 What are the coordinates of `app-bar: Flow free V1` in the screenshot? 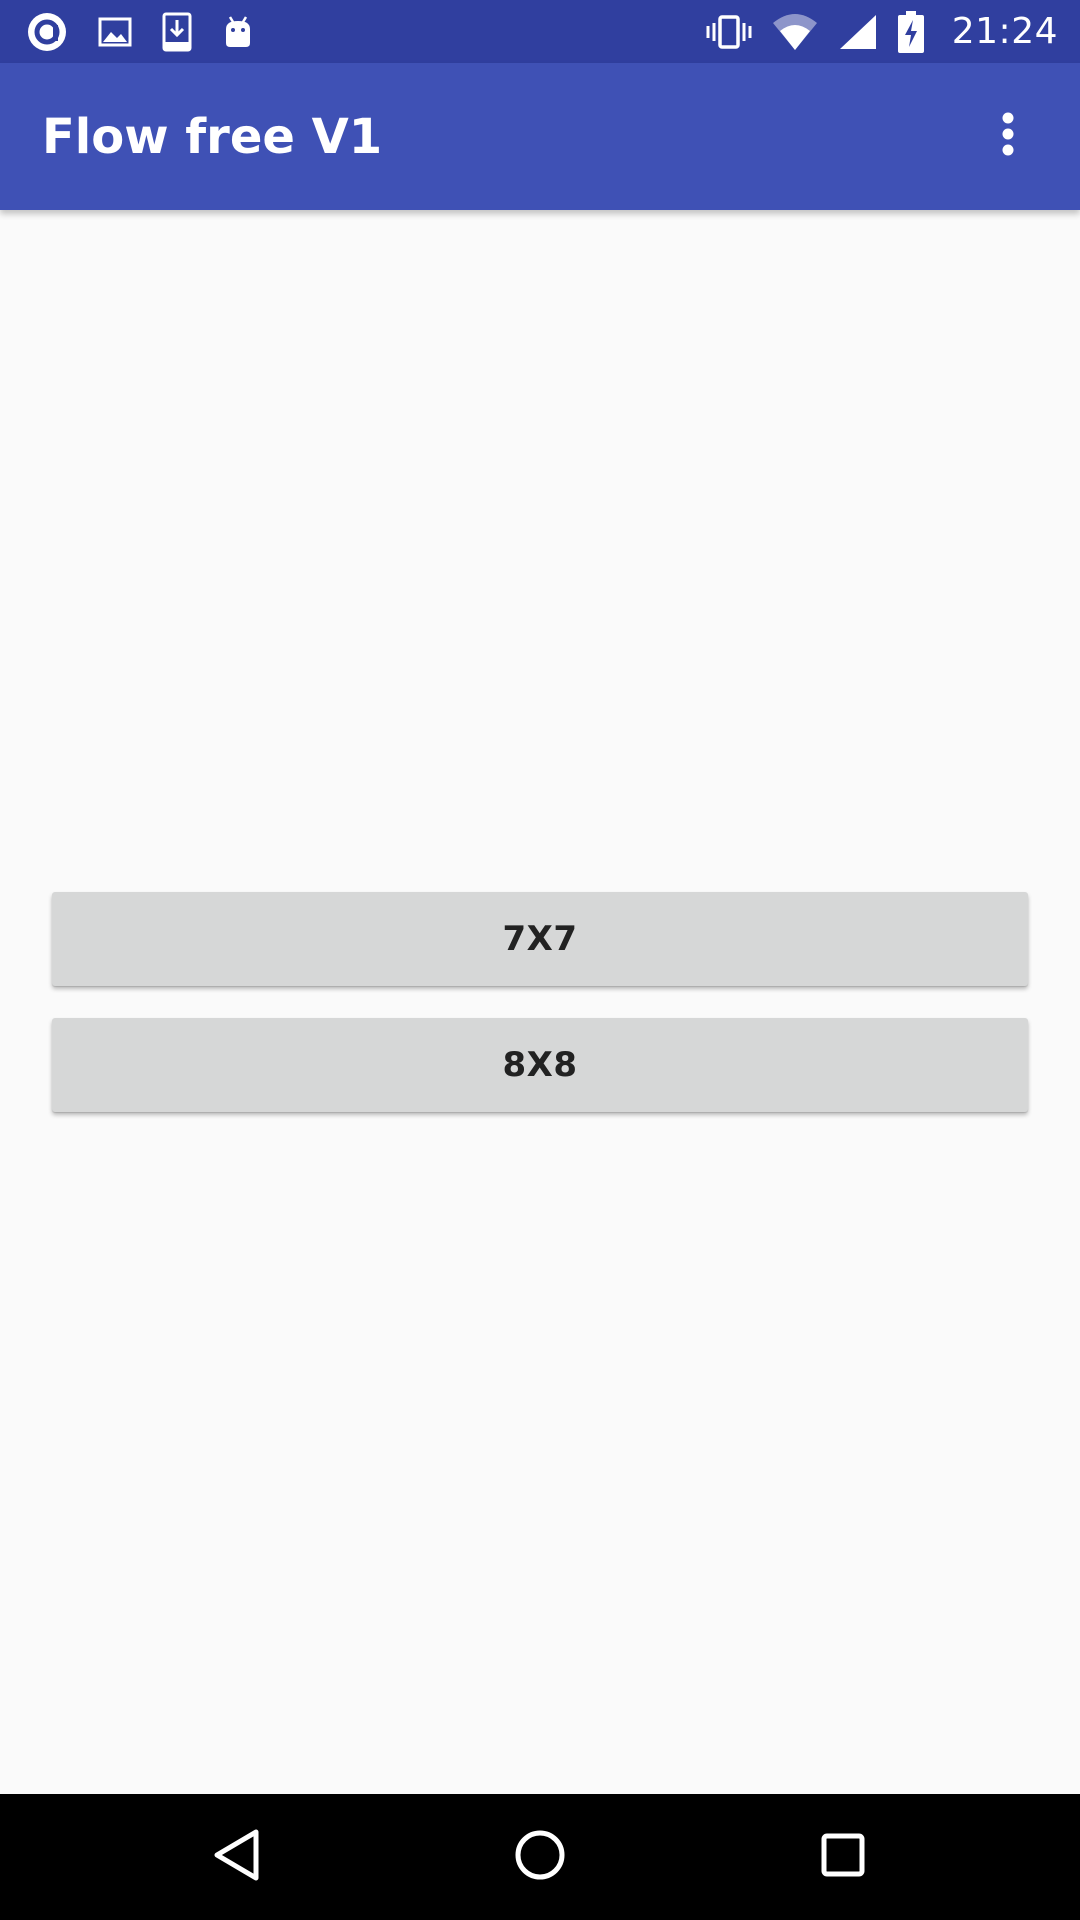 It's located at (540, 136).